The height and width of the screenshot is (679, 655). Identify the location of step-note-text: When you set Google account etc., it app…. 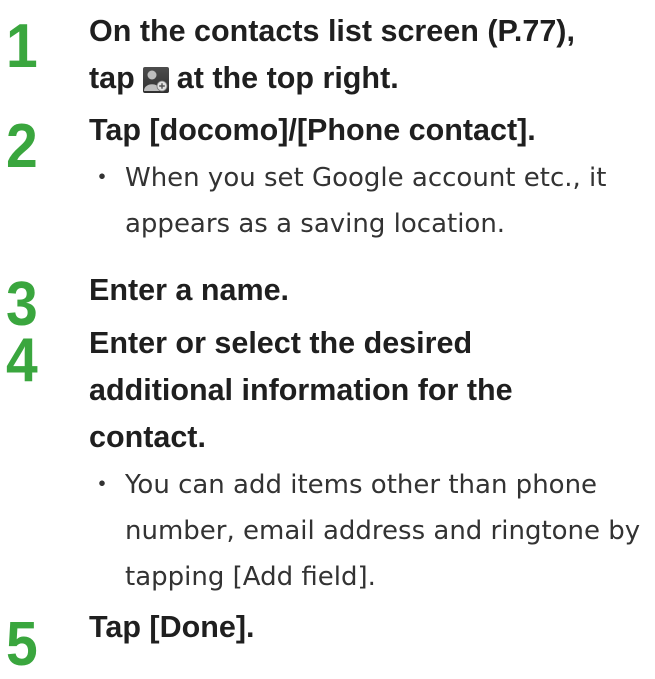
(366, 201).